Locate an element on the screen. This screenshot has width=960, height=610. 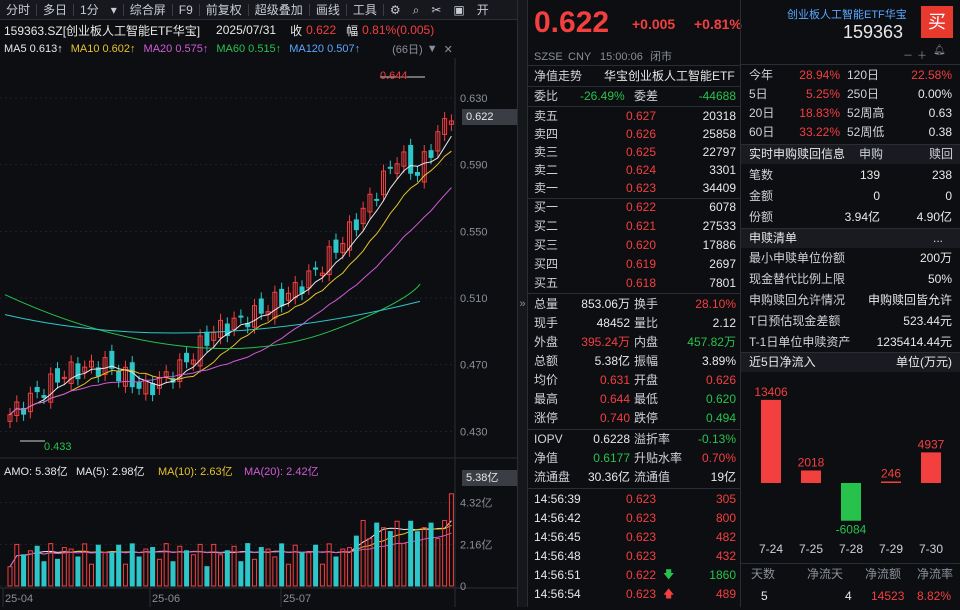
tick-row: 14:56:42 0.623 800 is located at coordinates (634, 518).